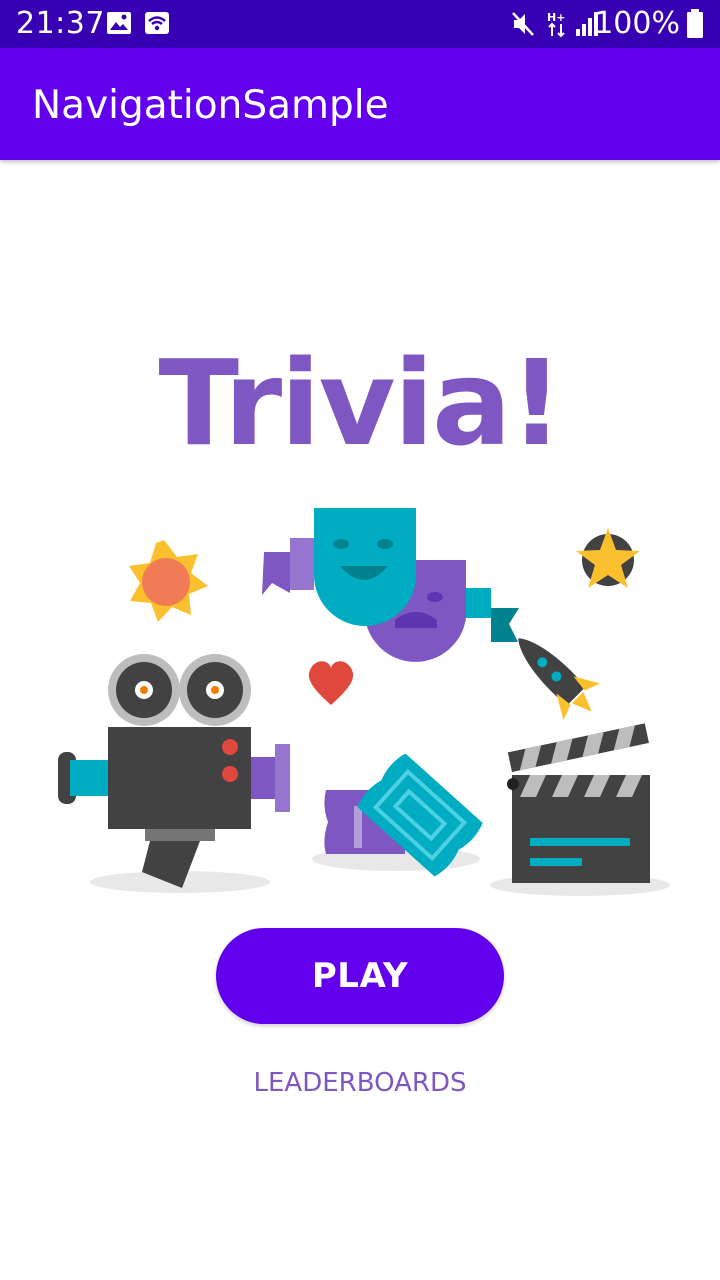  Describe the element at coordinates (331, 683) in the screenshot. I see `heart-icon` at that location.